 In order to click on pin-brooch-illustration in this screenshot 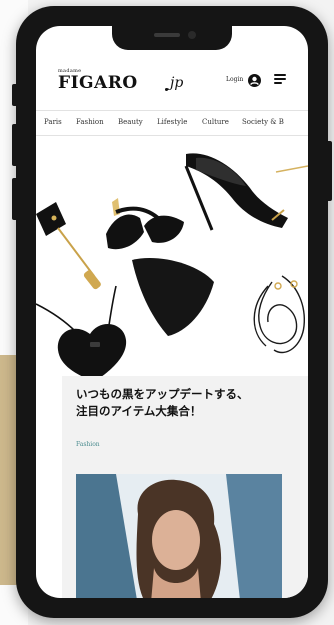, I will do `click(68, 246)`.